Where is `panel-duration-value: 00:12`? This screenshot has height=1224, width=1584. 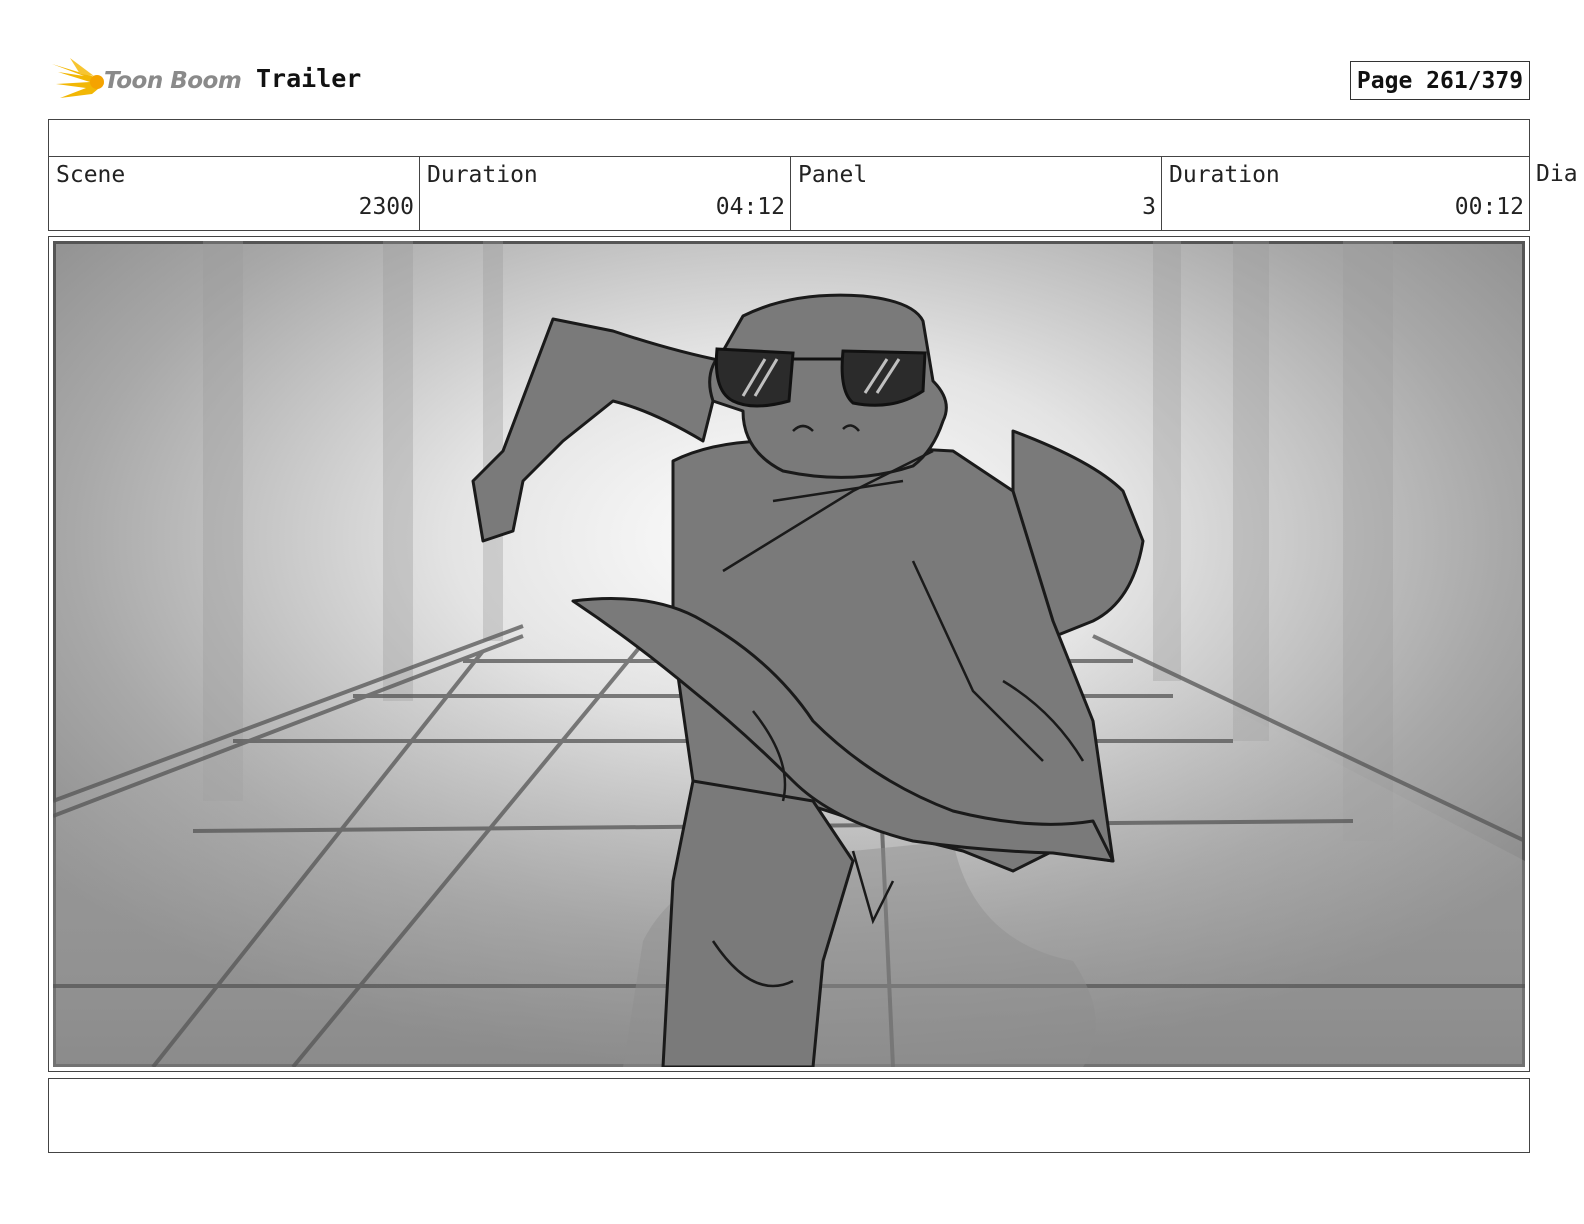 panel-duration-value: 00:12 is located at coordinates (1489, 207).